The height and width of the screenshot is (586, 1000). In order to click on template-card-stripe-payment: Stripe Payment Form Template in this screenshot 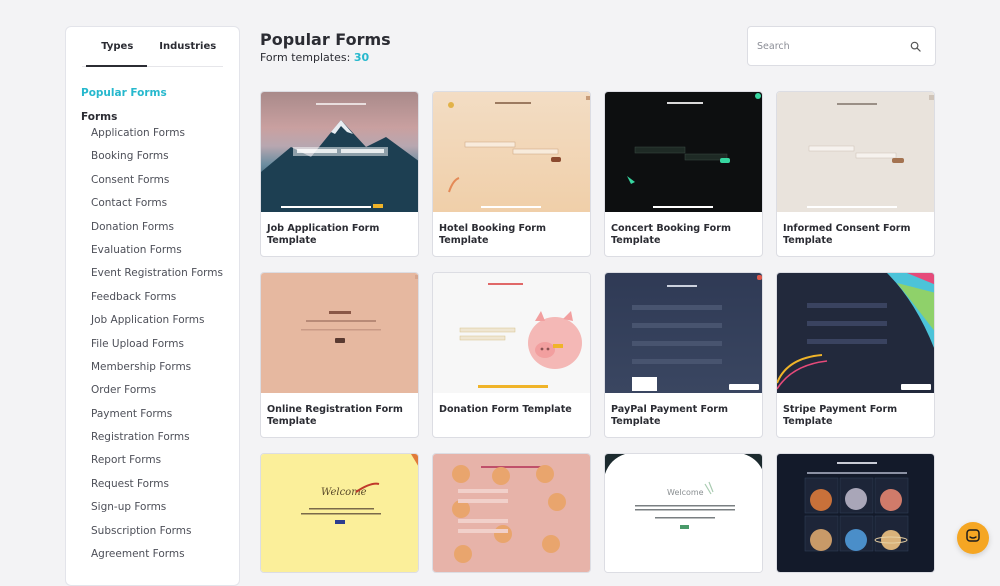, I will do `click(855, 355)`.